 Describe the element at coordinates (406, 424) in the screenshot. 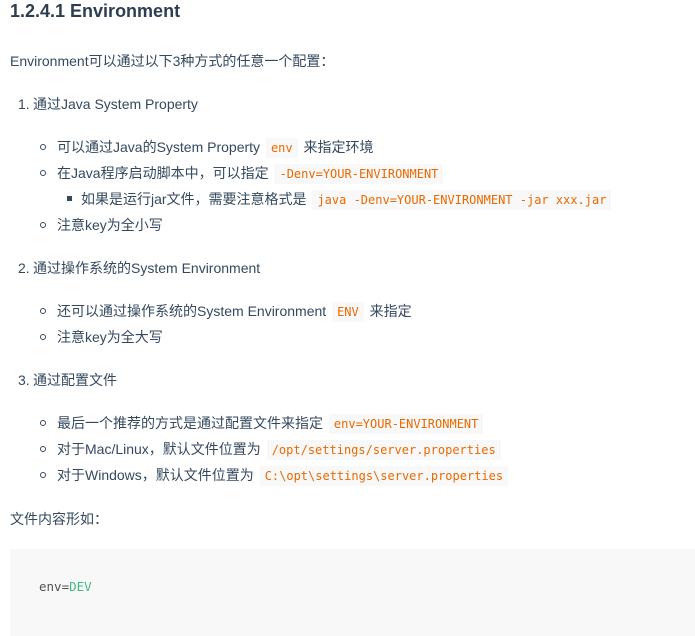

I see `inline-code: env=YOUR-ENVIRONMENT` at that location.